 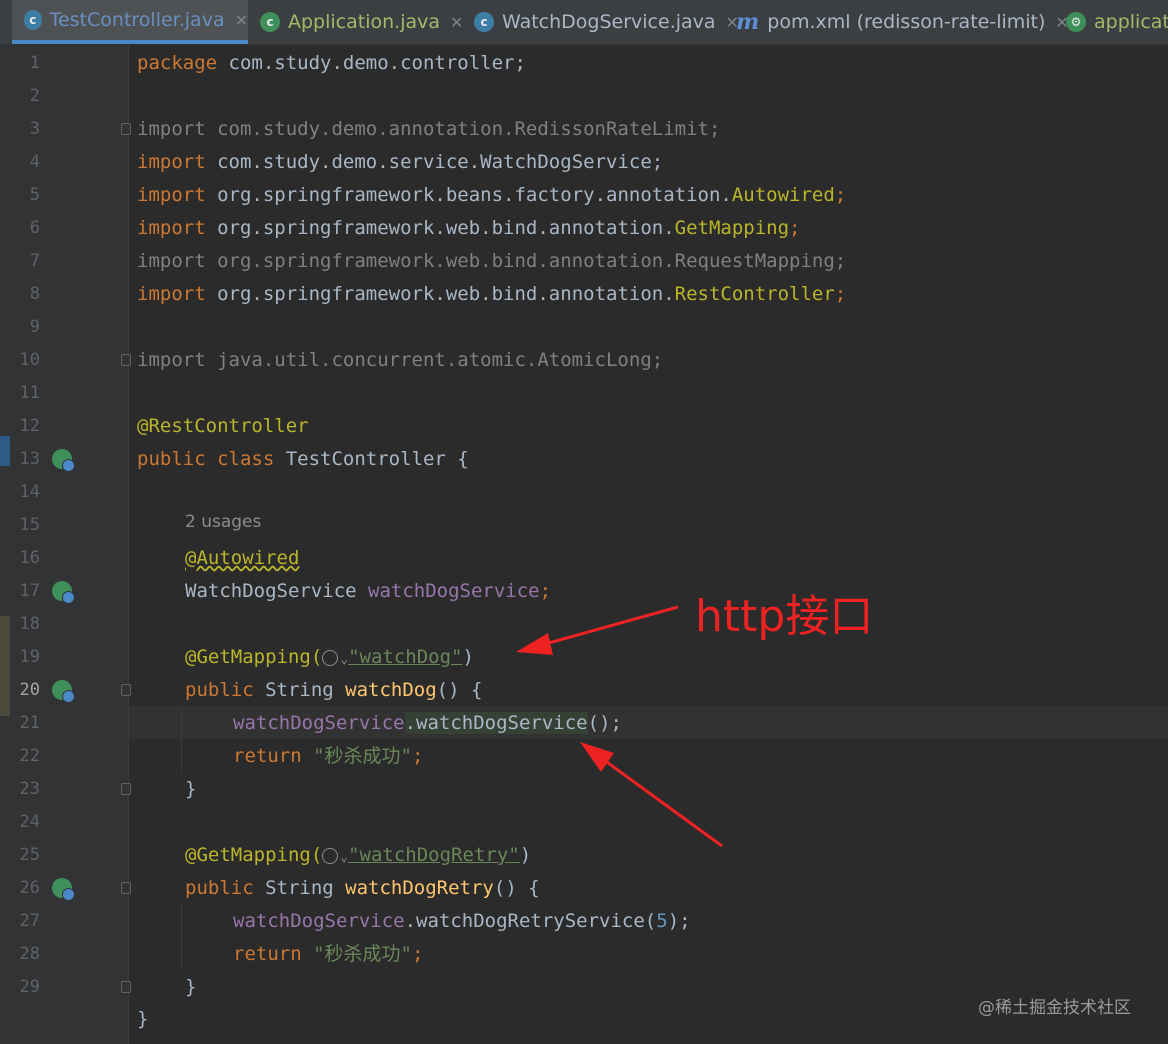 I want to click on annotation-arrows, so click(x=619, y=726).